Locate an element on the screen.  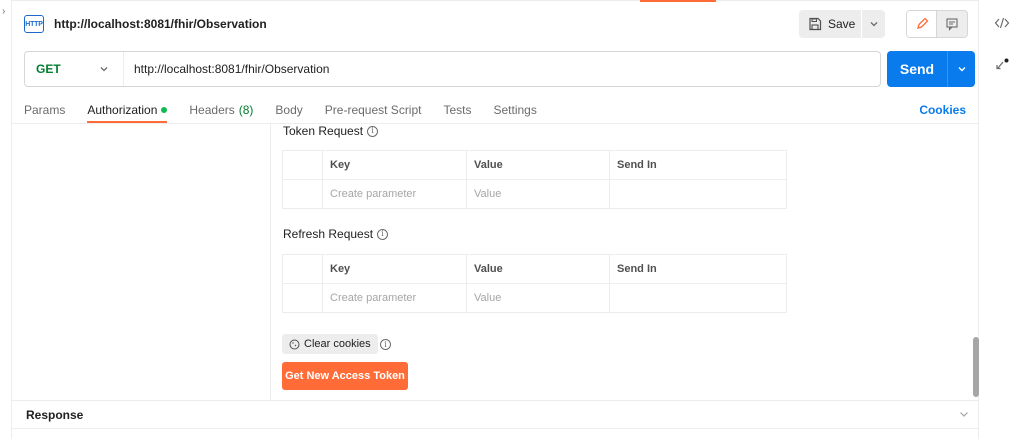
refresh-request-table: Key Value Send In Create parameter Value is located at coordinates (534, 283).